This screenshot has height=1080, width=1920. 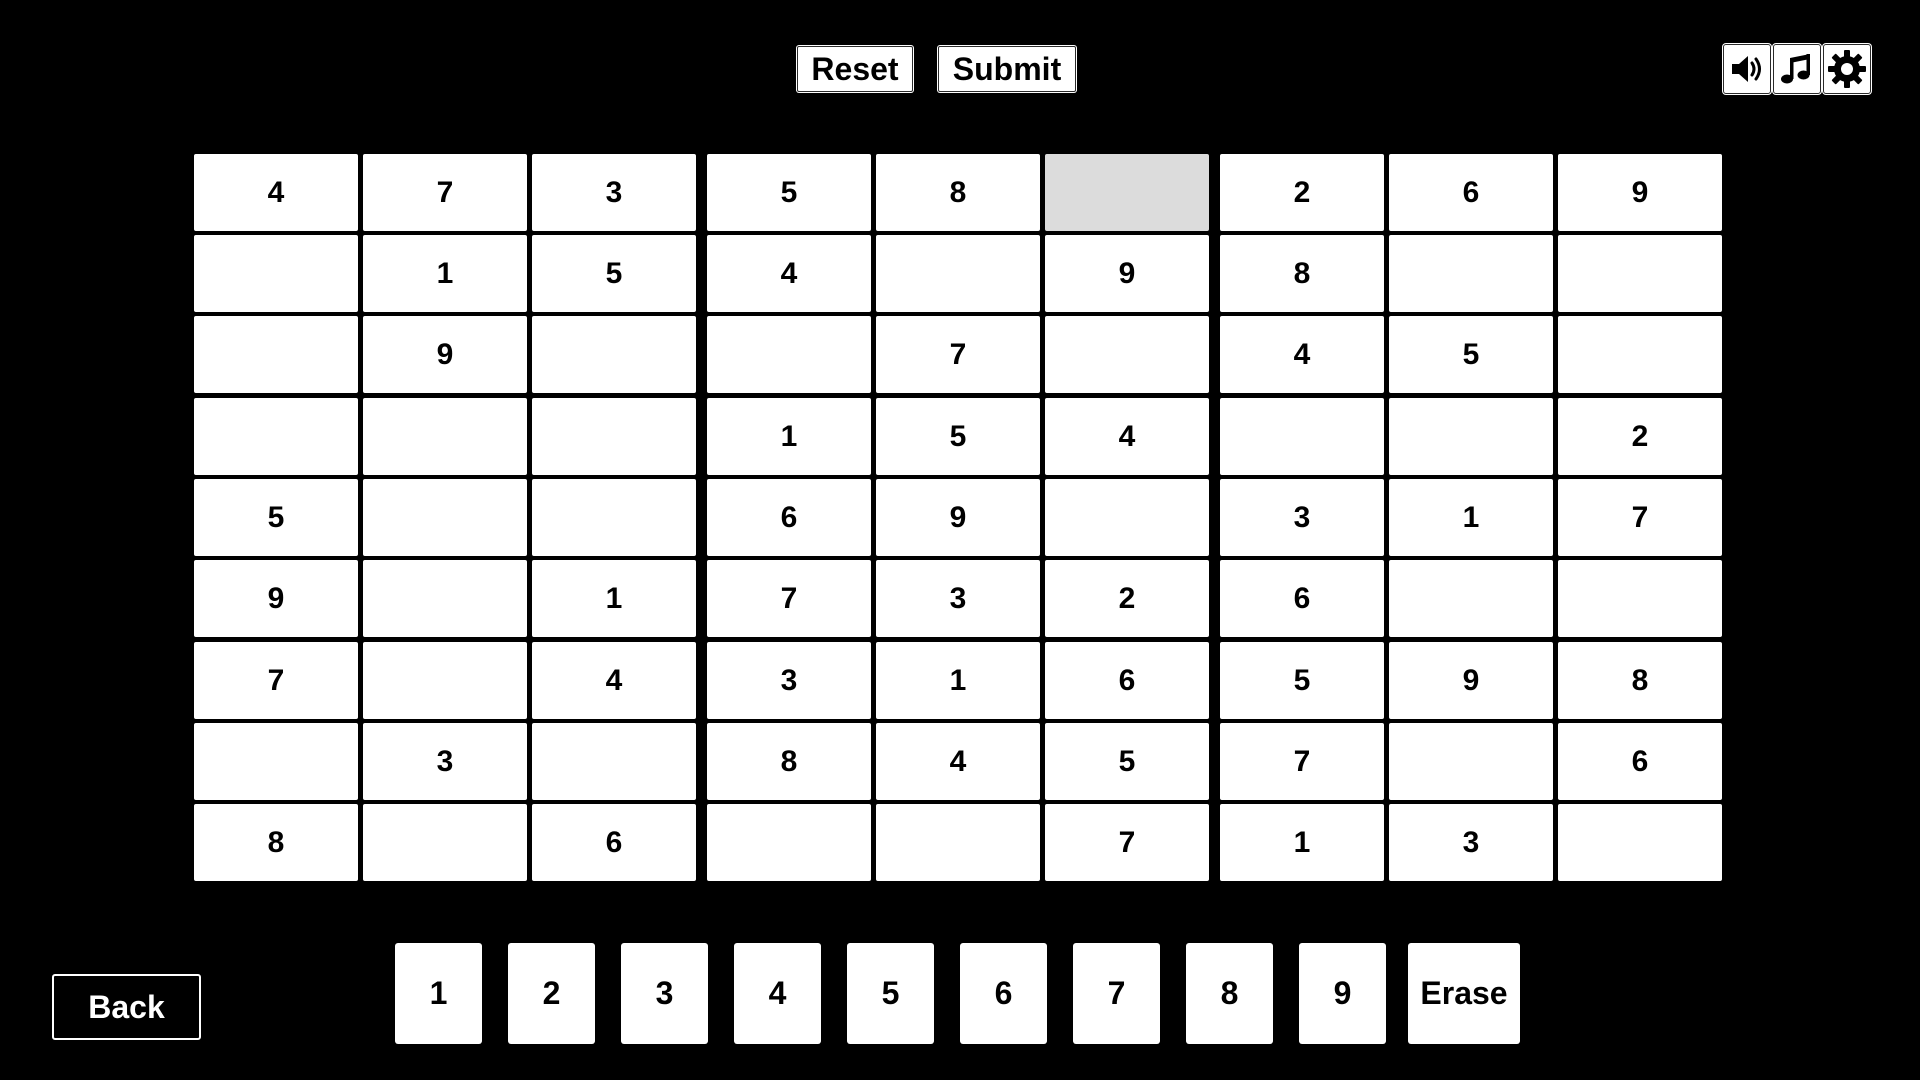 I want to click on grid-cell-r7-c8: 9, so click(x=1471, y=680).